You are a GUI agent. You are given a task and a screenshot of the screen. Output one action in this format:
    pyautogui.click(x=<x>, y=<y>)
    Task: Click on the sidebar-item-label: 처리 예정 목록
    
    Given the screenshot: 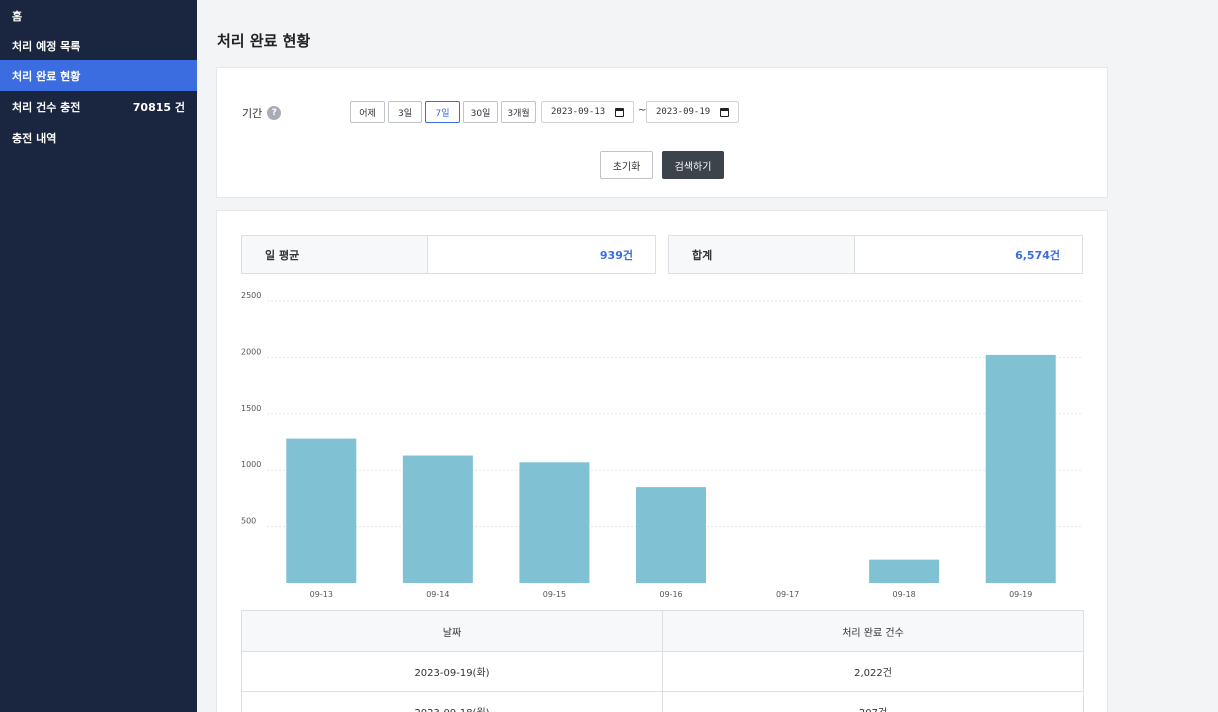 What is the action you would take?
    pyautogui.click(x=46, y=46)
    